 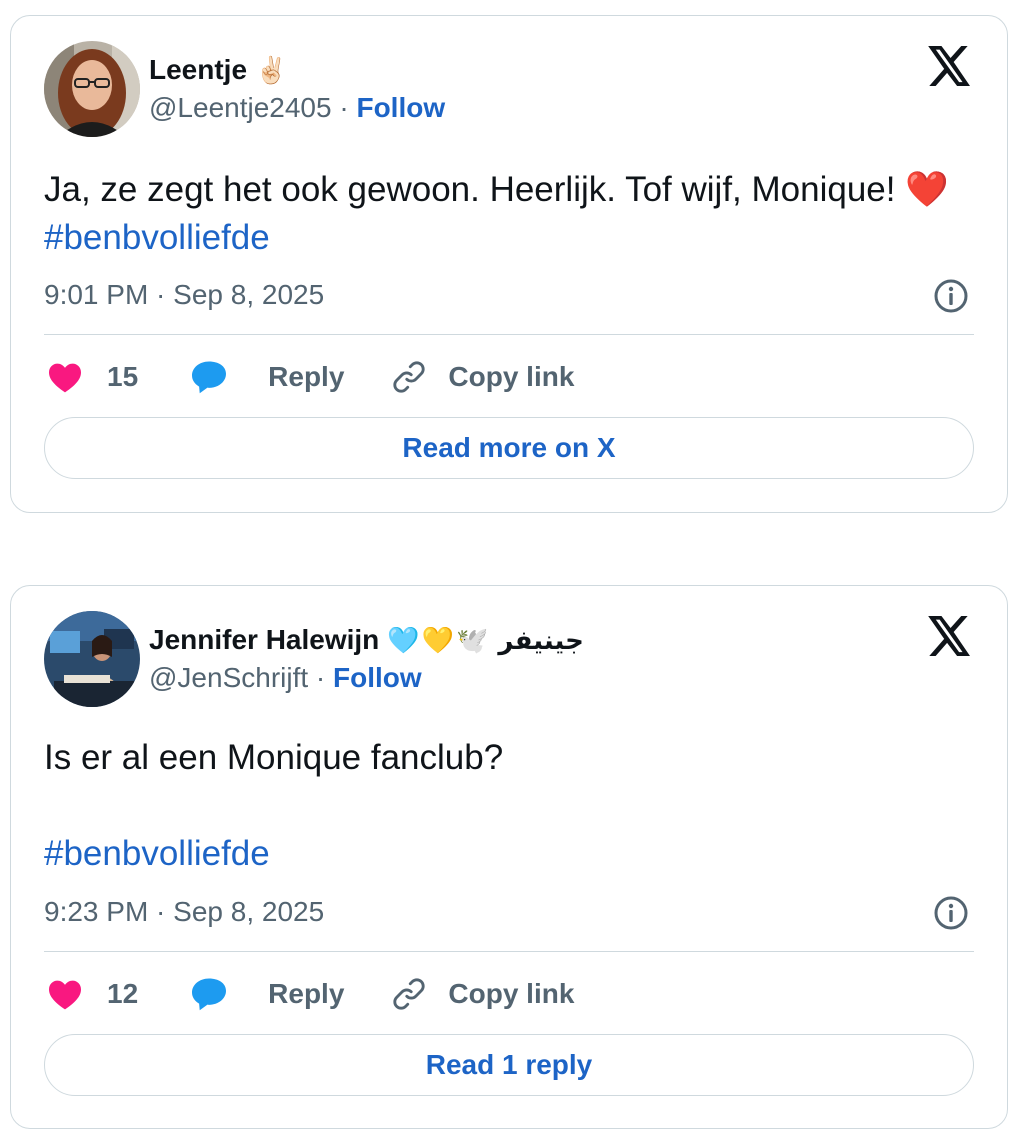 What do you see at coordinates (184, 295) in the screenshot?
I see `timestamp: 9:01 PM · Sep 8, 2025` at bounding box center [184, 295].